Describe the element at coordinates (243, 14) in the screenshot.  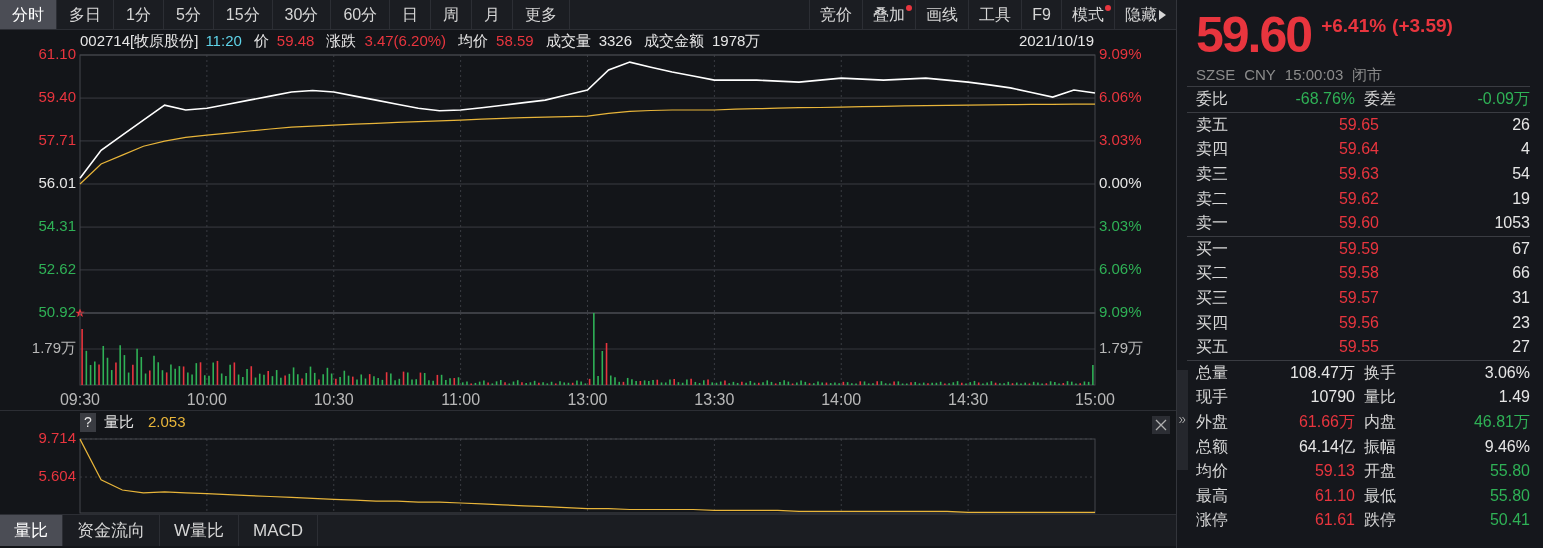
I see `chart-period-tab: 15分` at that location.